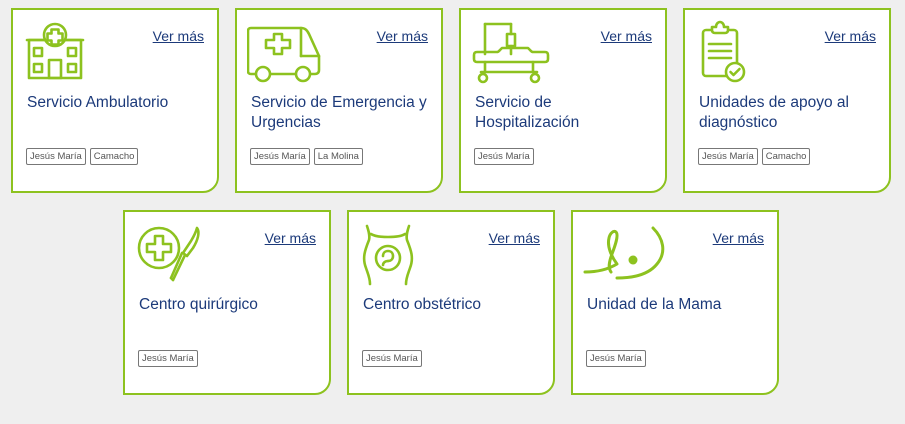 Image resolution: width=905 pixels, height=424 pixels. What do you see at coordinates (198, 304) in the screenshot?
I see `card-title: Centro quirúrgico` at bounding box center [198, 304].